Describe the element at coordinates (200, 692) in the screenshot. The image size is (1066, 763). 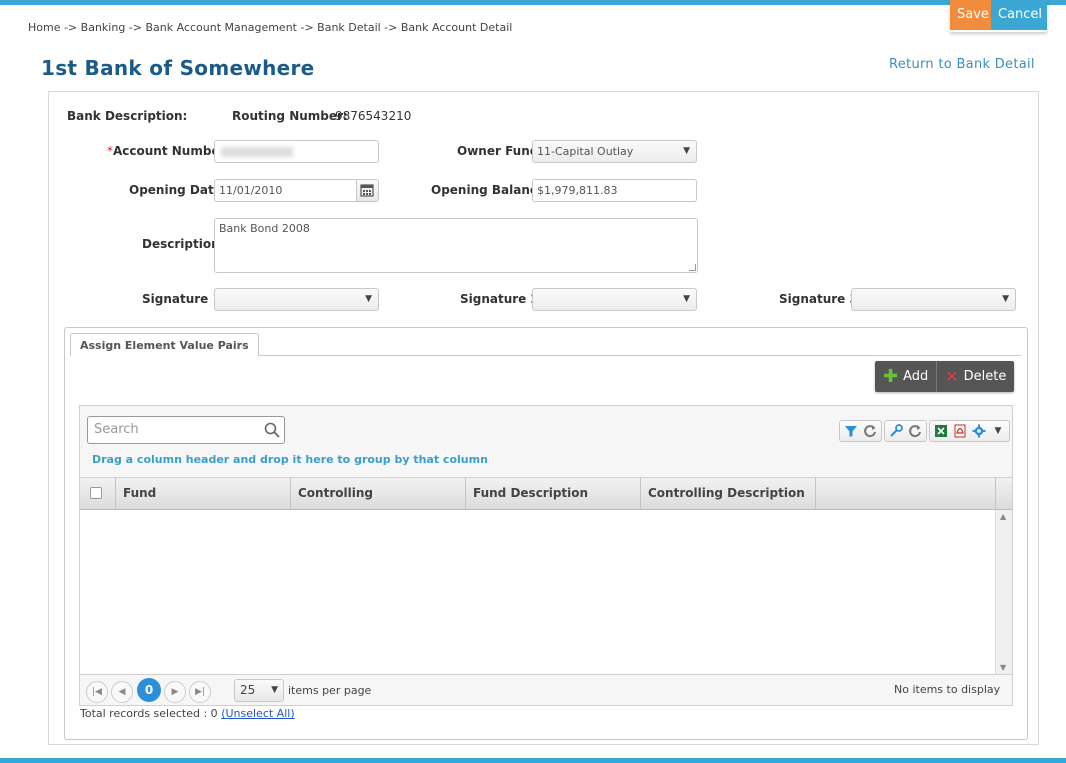
I see `last-page-button: ▶|` at that location.